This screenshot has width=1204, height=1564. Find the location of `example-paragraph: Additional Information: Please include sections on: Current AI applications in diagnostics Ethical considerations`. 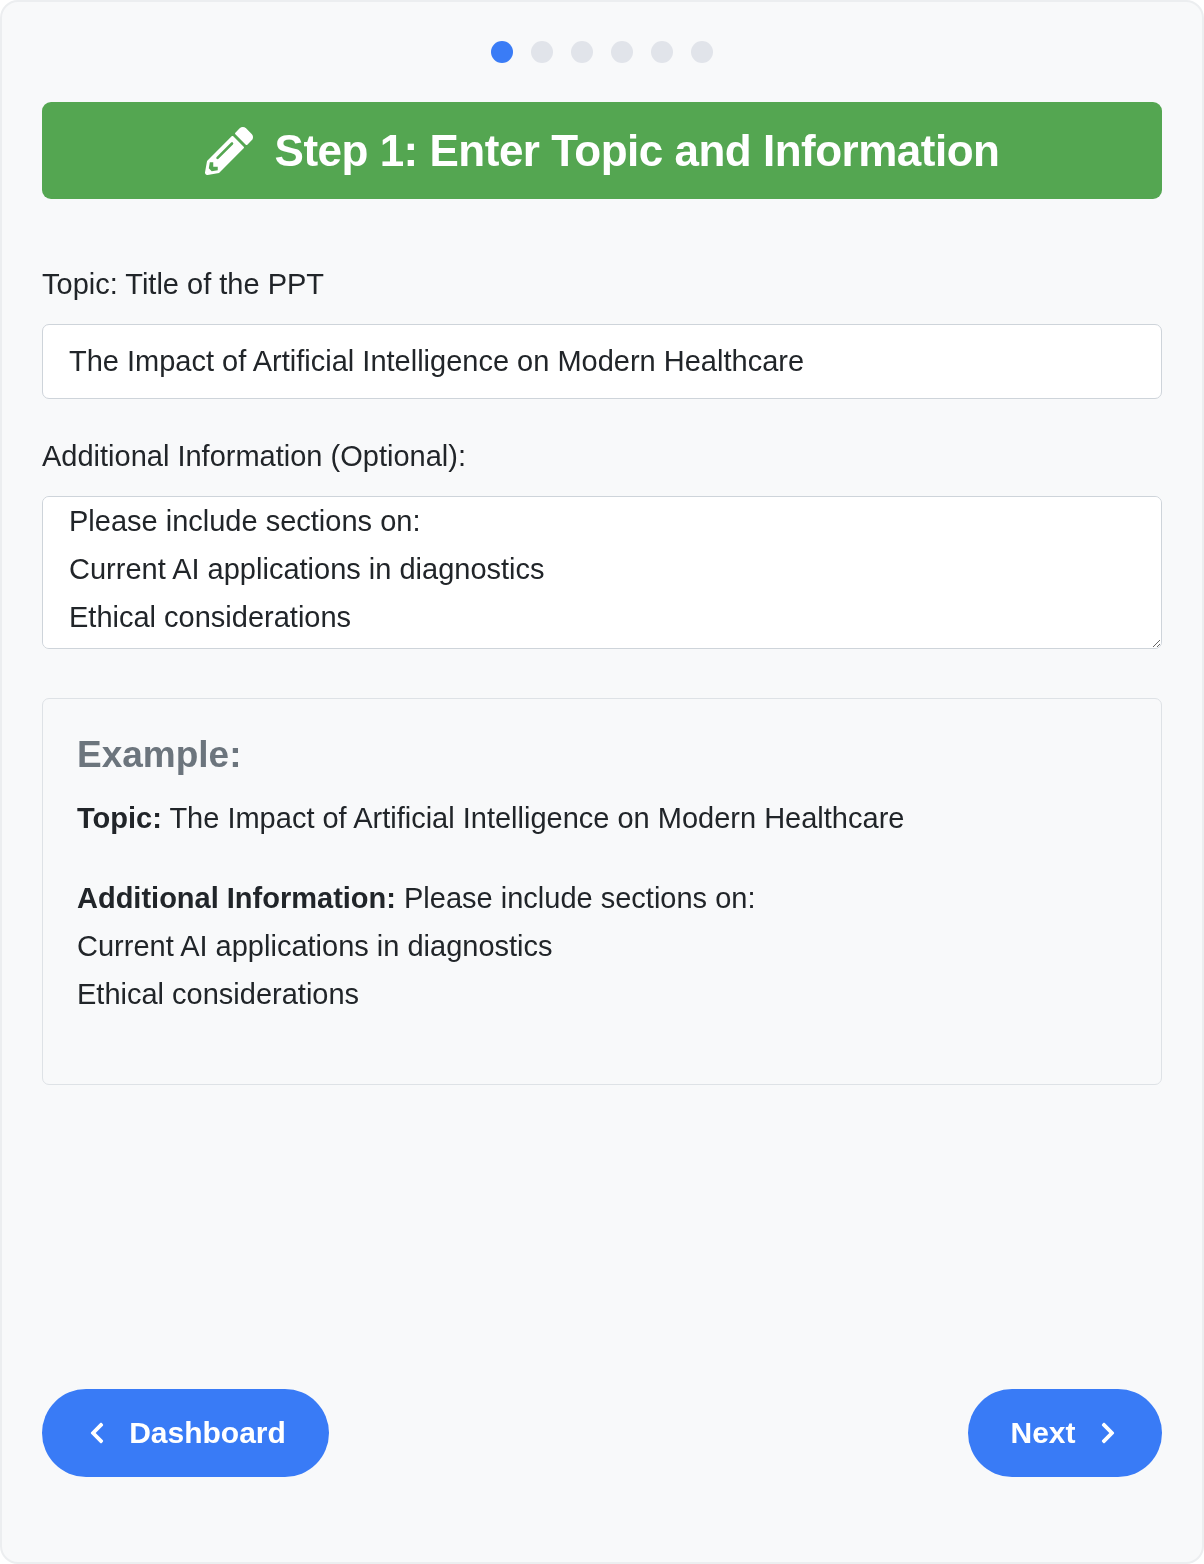

example-paragraph: Additional Information: Please include sections on: Current AI applications in diagnostics Ethical considerations is located at coordinates (417, 946).